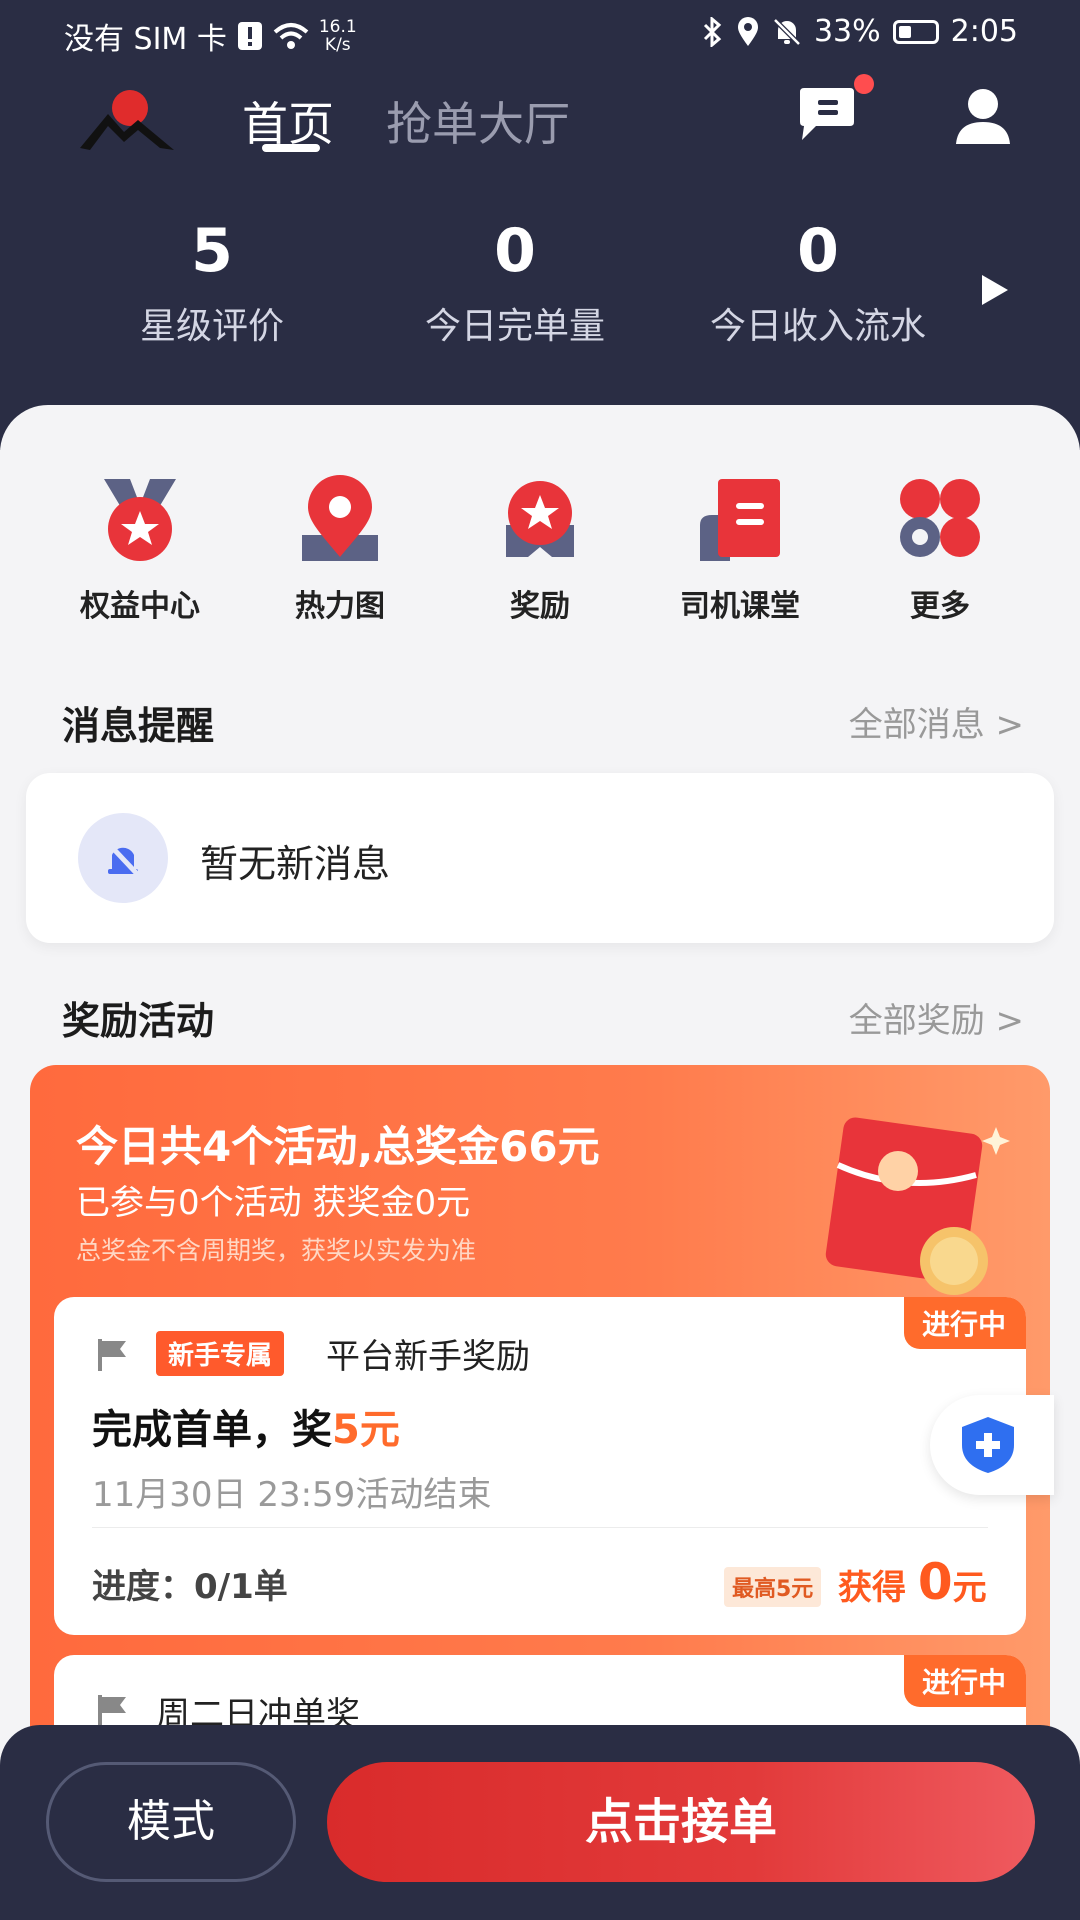 The image size is (1080, 1920). What do you see at coordinates (140, 606) in the screenshot?
I see `menu-label: 权益中心` at bounding box center [140, 606].